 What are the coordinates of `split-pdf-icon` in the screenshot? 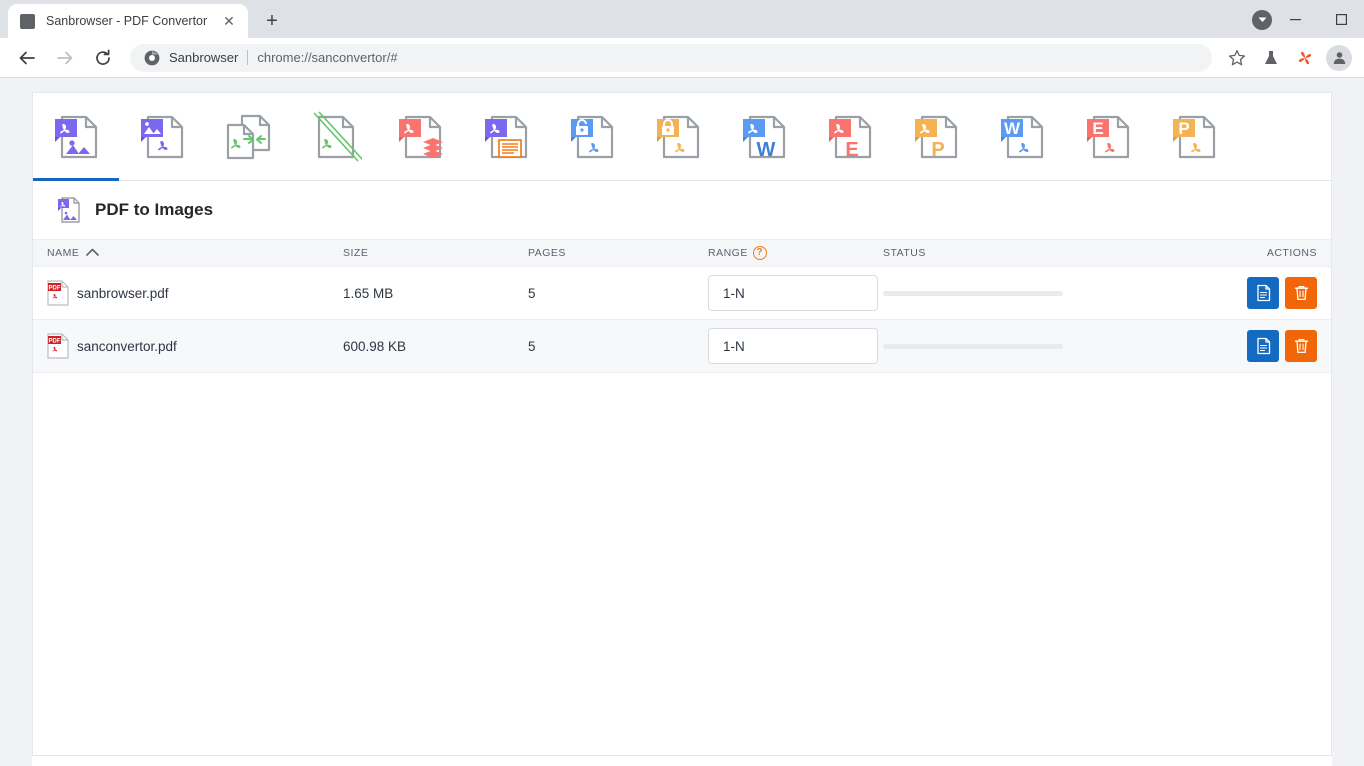 It's located at (337, 136).